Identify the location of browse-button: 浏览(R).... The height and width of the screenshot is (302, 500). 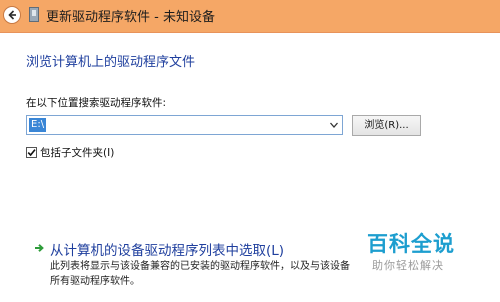
(386, 125).